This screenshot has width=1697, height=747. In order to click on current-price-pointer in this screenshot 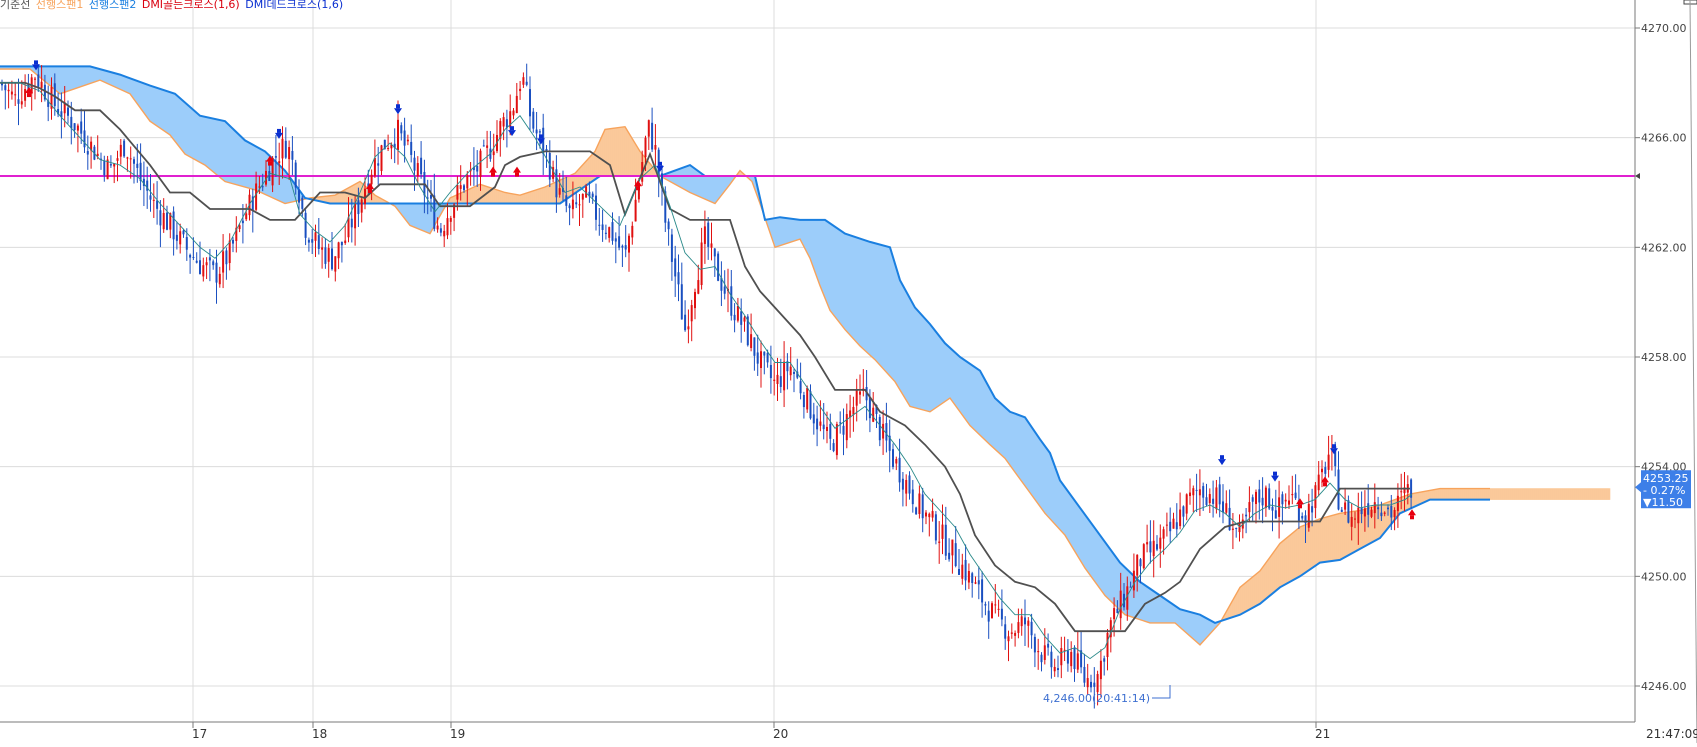, I will do `click(1638, 487)`.